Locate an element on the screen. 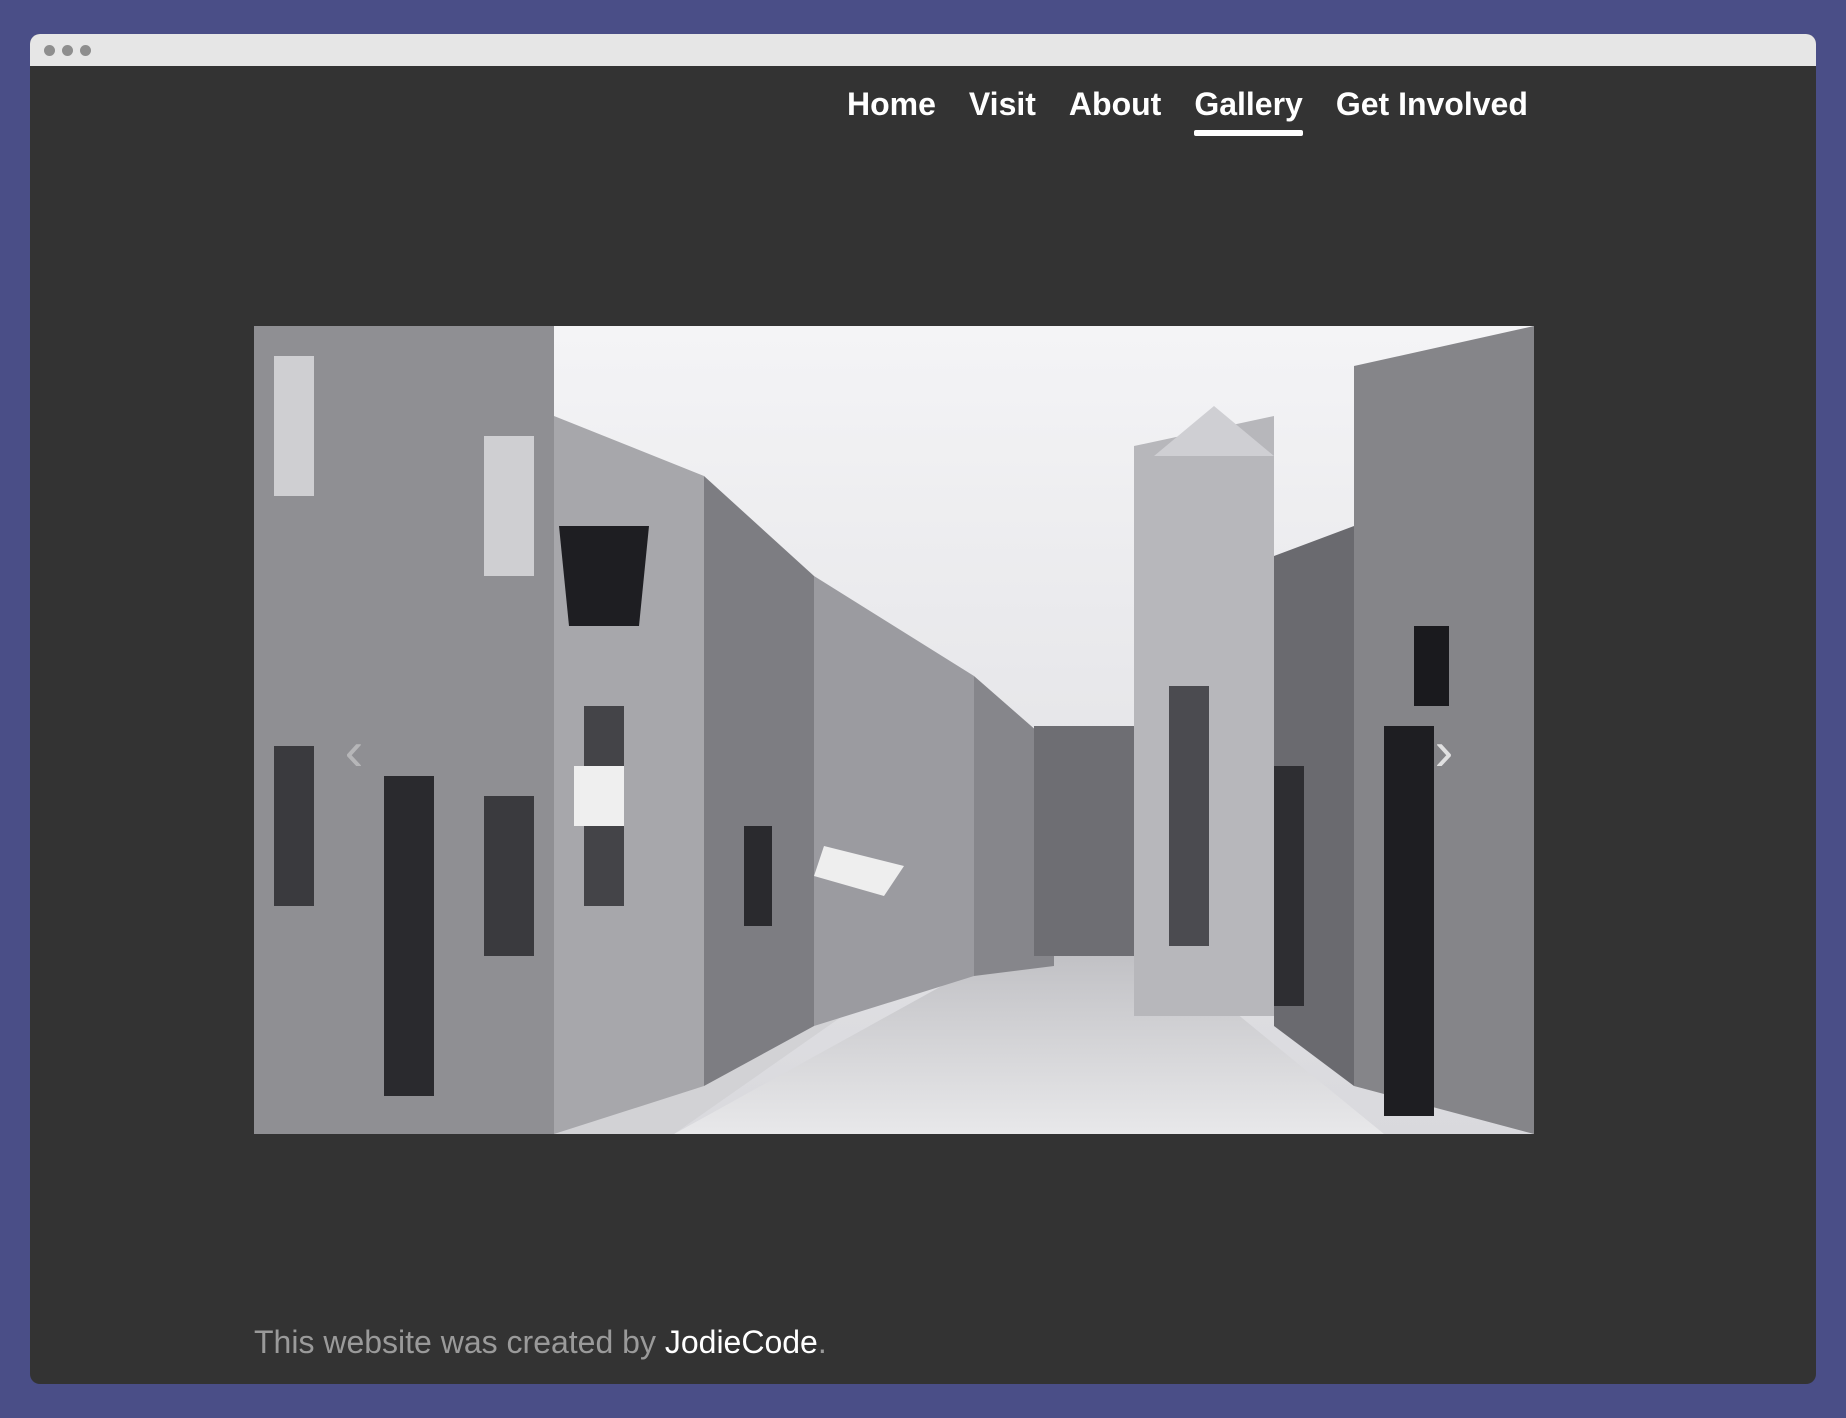 The height and width of the screenshot is (1418, 1846). footer-author-link: JodieCode is located at coordinates (741, 1342).